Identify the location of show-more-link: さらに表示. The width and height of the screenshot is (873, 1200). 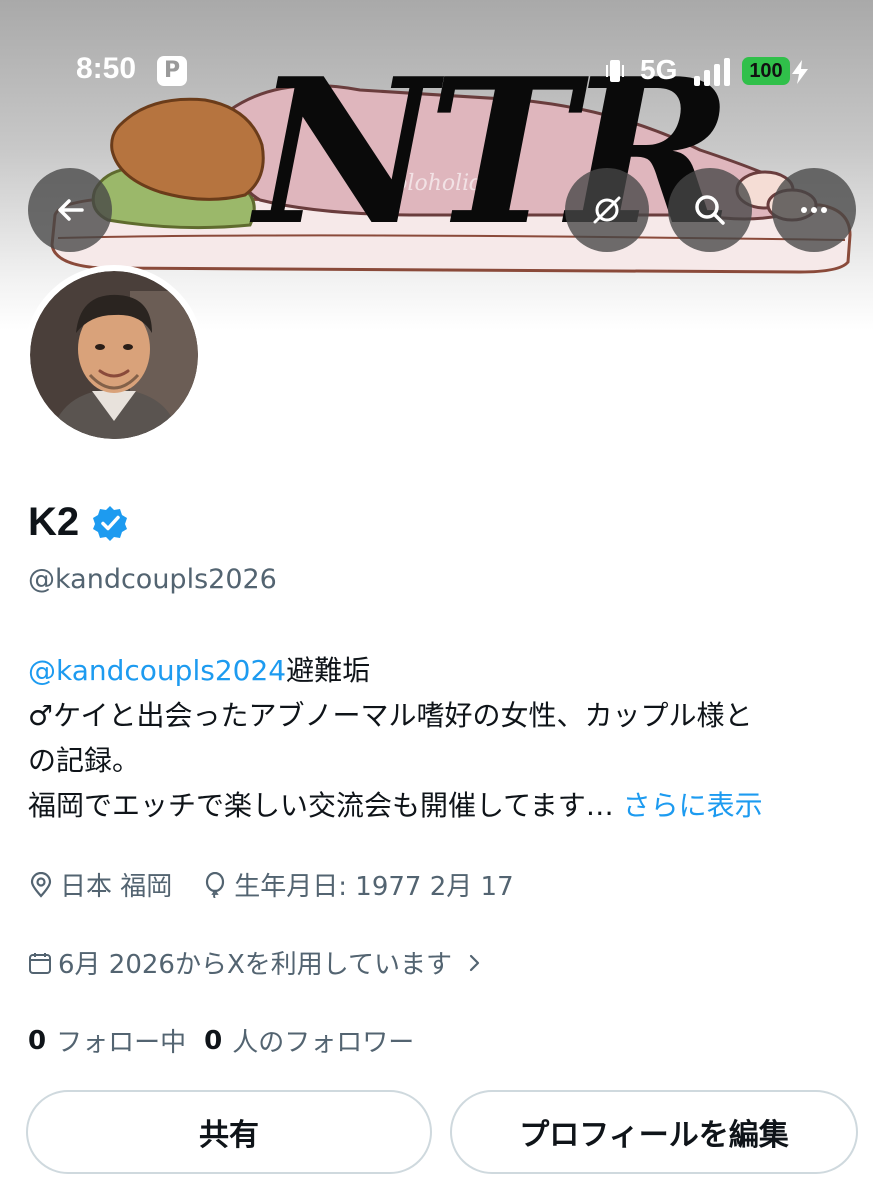
(693, 805).